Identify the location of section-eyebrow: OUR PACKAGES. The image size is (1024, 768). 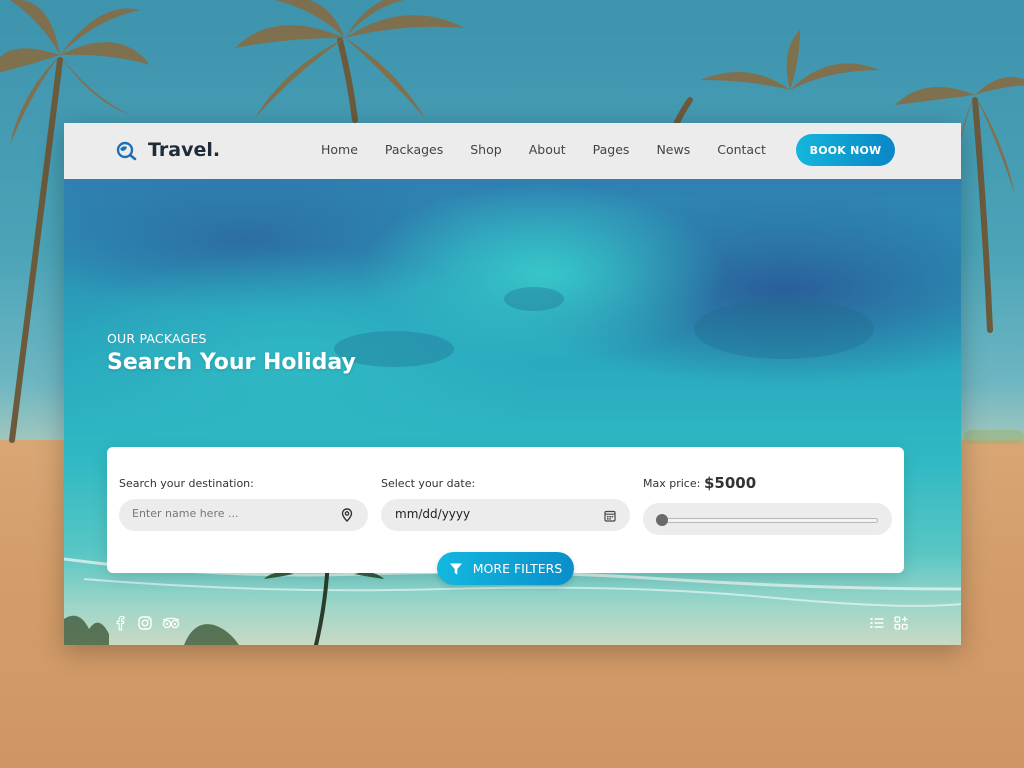
(157, 338).